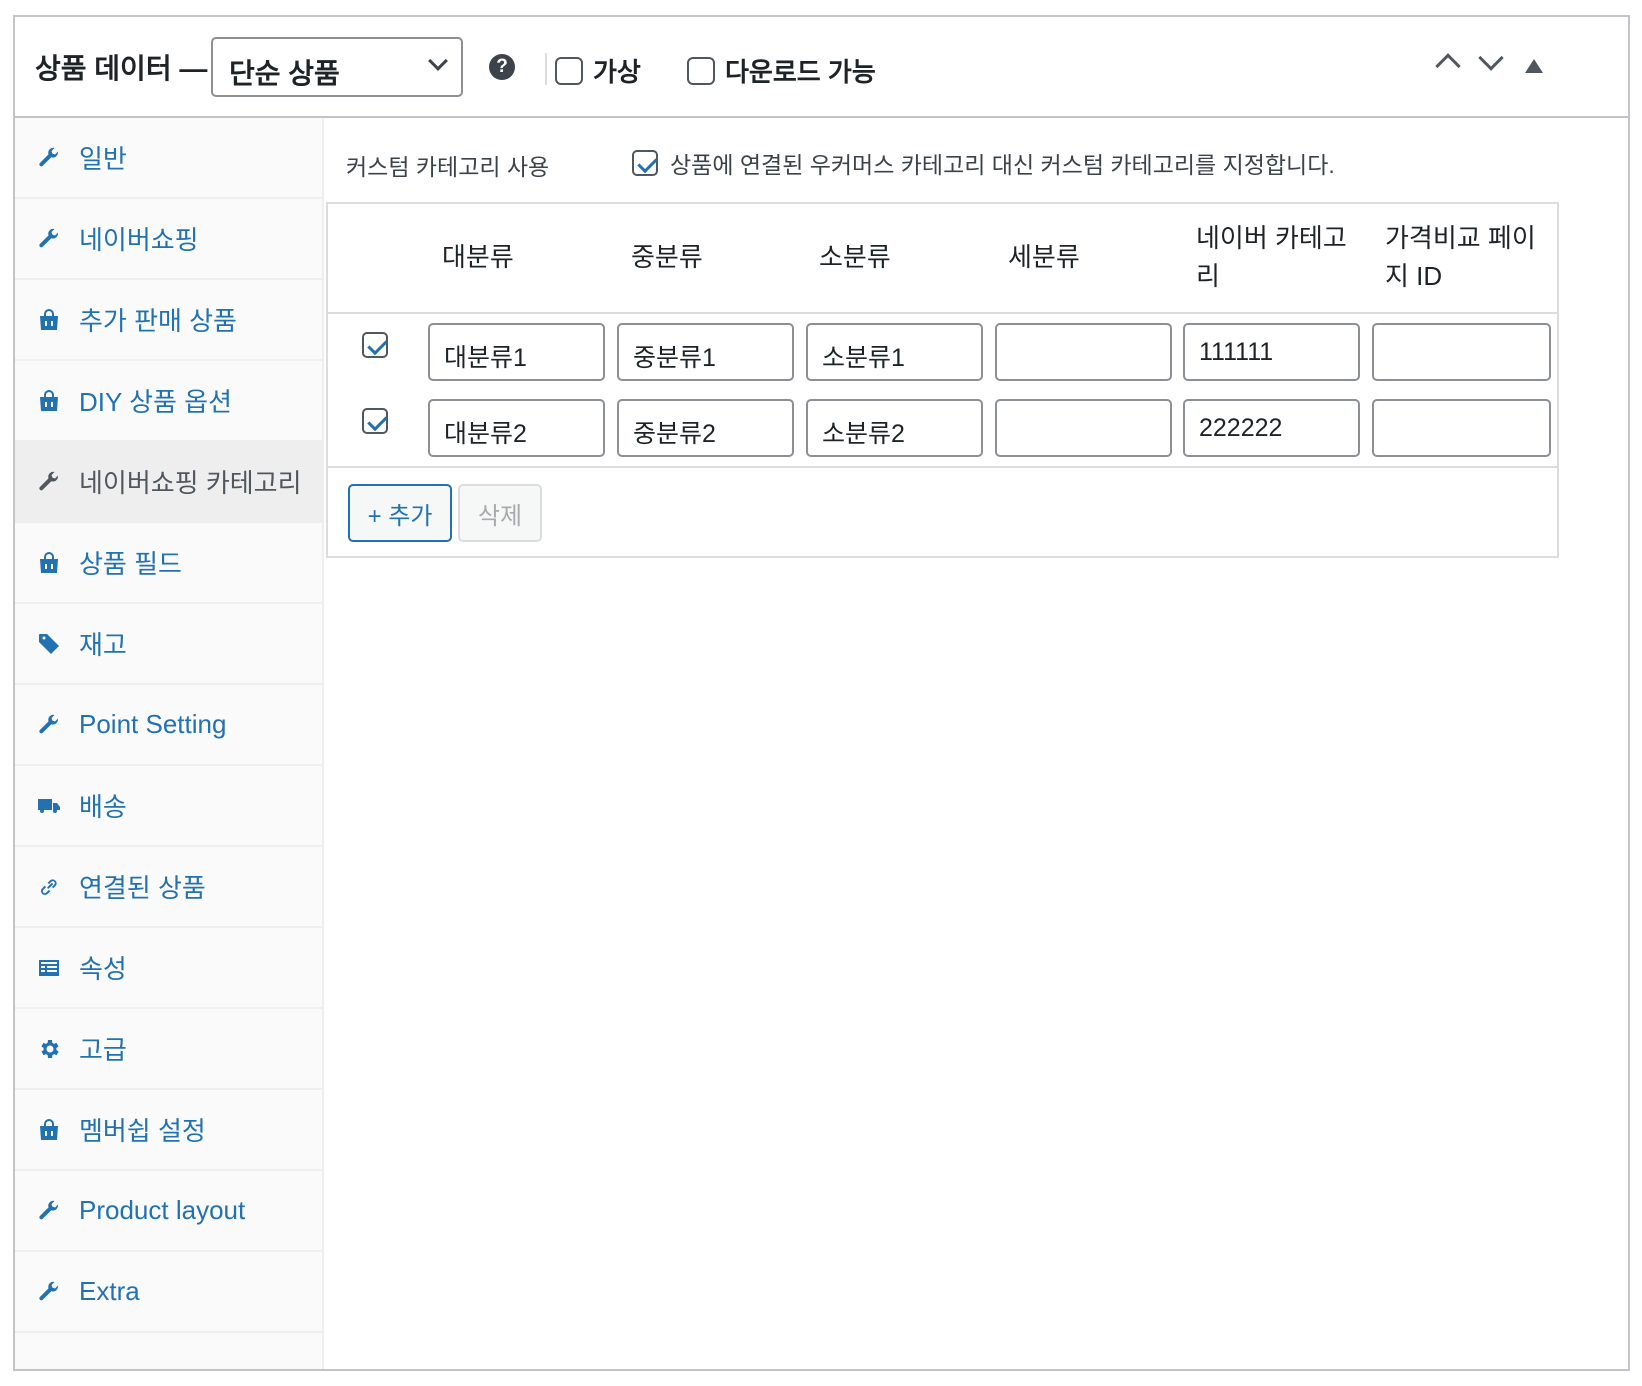  Describe the element at coordinates (1002, 165) in the screenshot. I see `custom-category-description: 상품에 연결된 우커머스 카테고리 대신 커스텀 카테고리를 지정합니다.` at that location.